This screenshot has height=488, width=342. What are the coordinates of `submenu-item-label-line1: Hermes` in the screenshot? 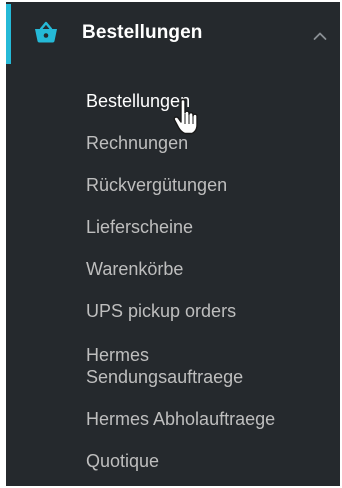 It's located at (118, 355).